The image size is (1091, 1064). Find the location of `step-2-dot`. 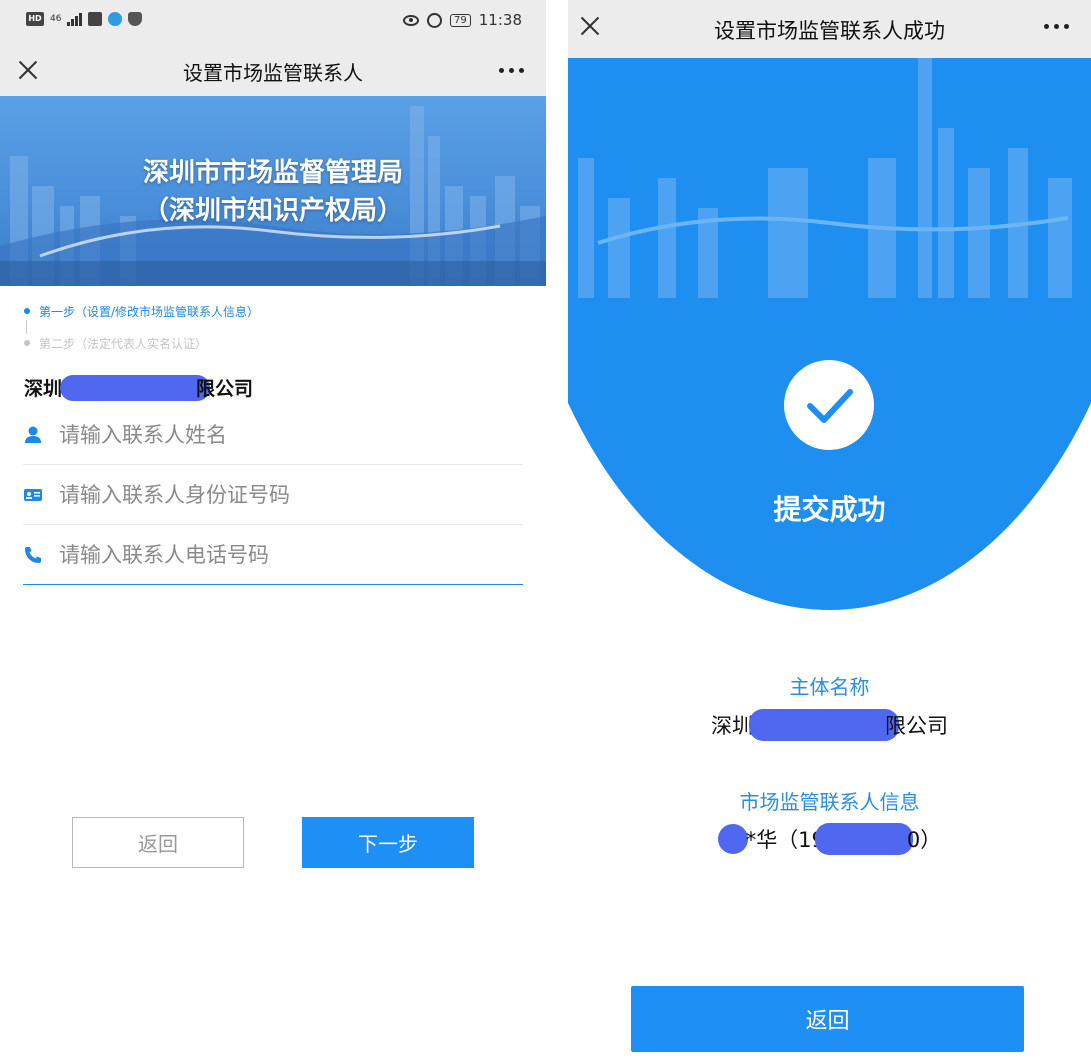

step-2-dot is located at coordinates (27, 343).